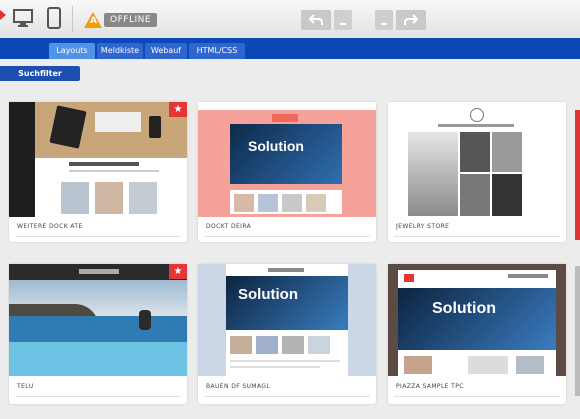  I want to click on template-card: JEWELRY STORE, so click(477, 172).